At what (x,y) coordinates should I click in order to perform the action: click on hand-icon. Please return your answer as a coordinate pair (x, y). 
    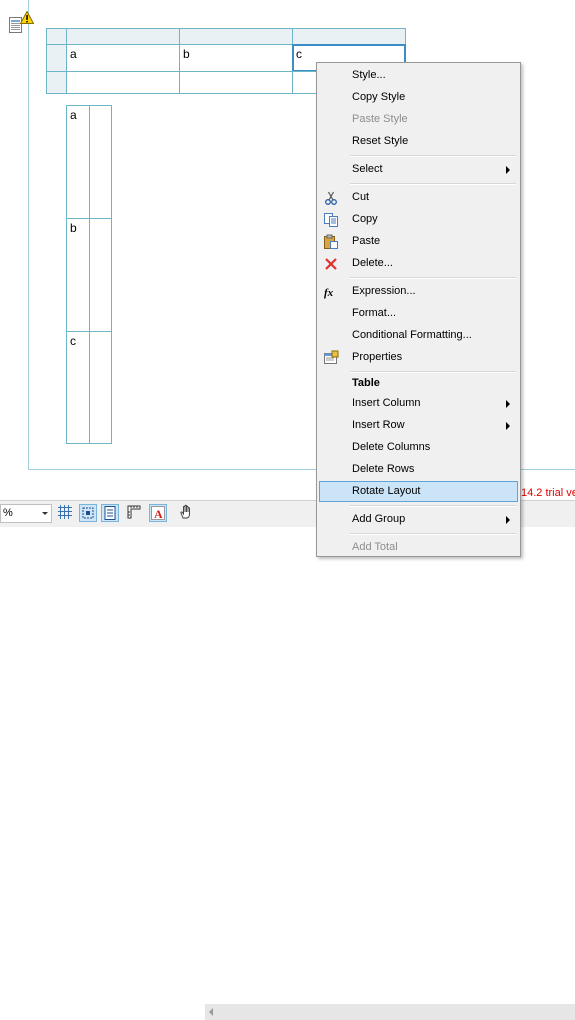
    Looking at the image, I should click on (185, 511).